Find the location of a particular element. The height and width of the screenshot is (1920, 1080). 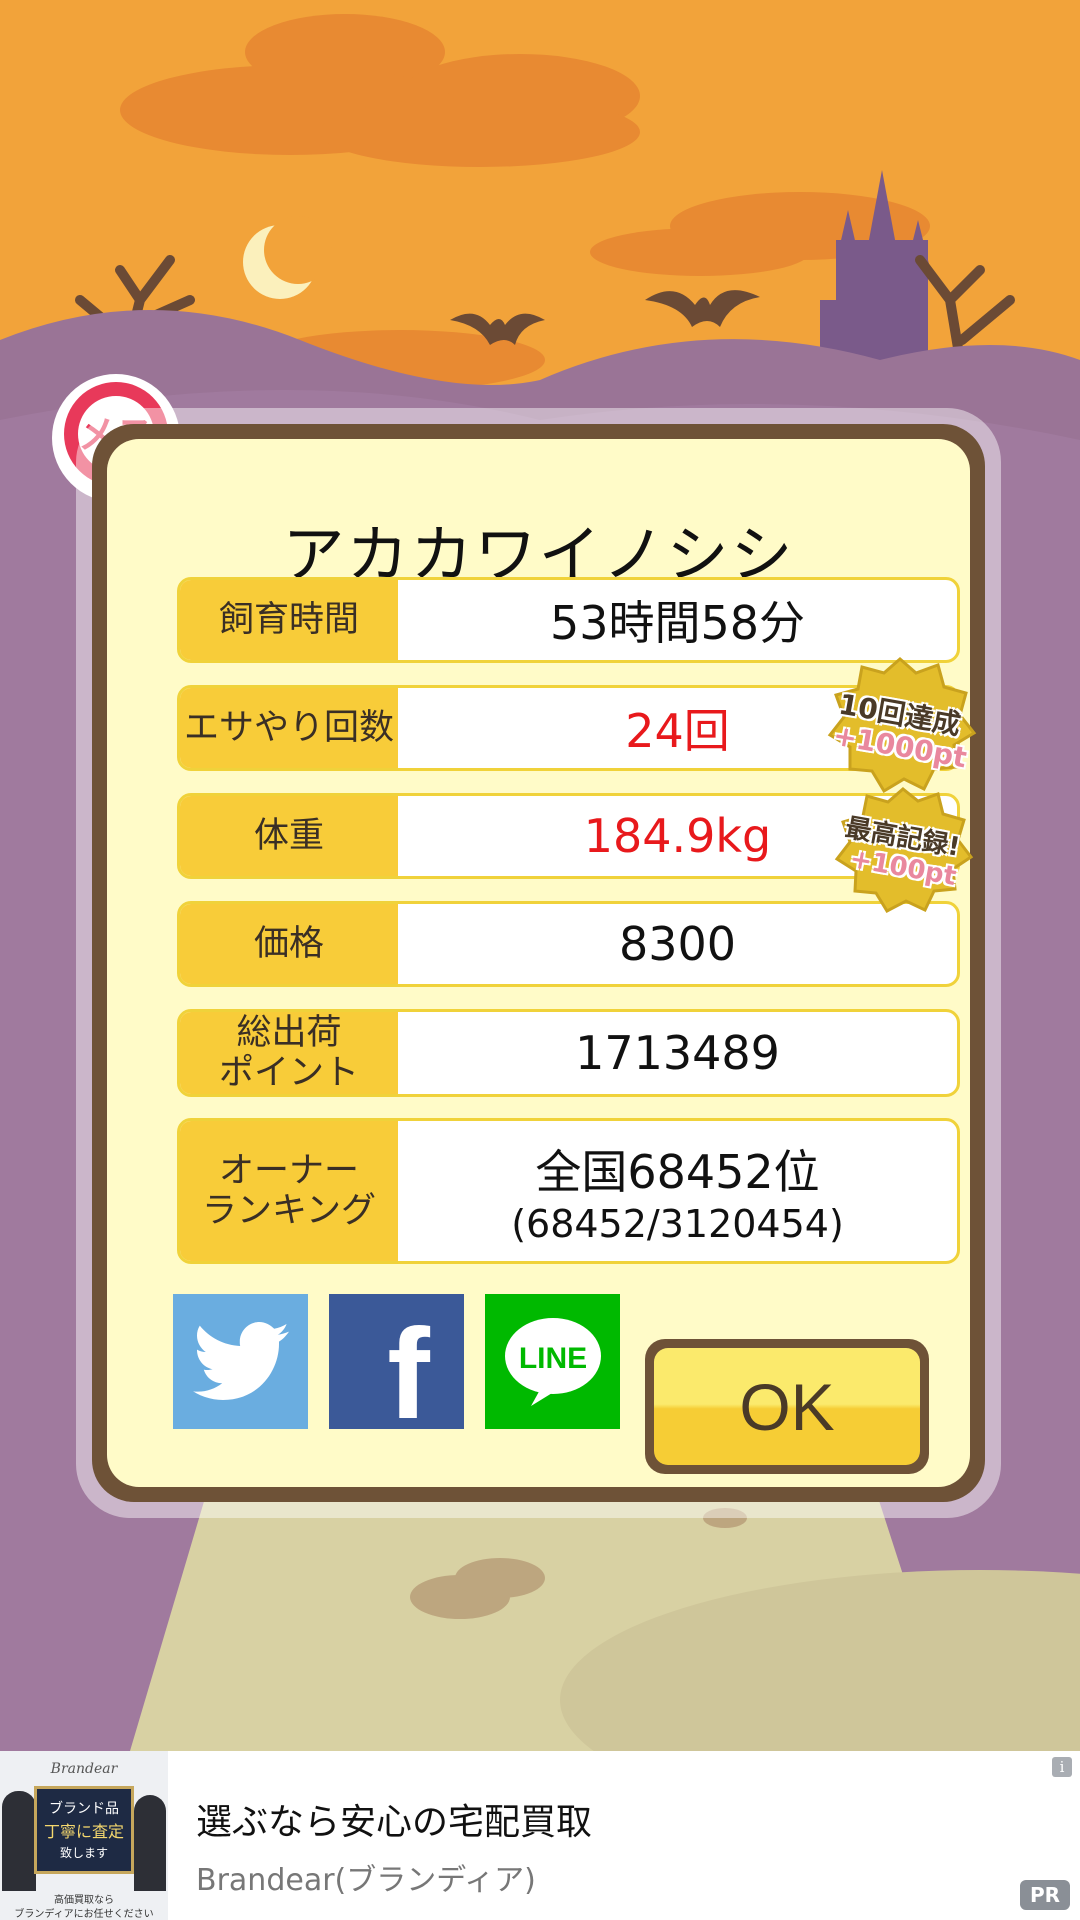

ranking-value-block: 全国68452位 (68452/3120454) is located at coordinates (677, 1191).